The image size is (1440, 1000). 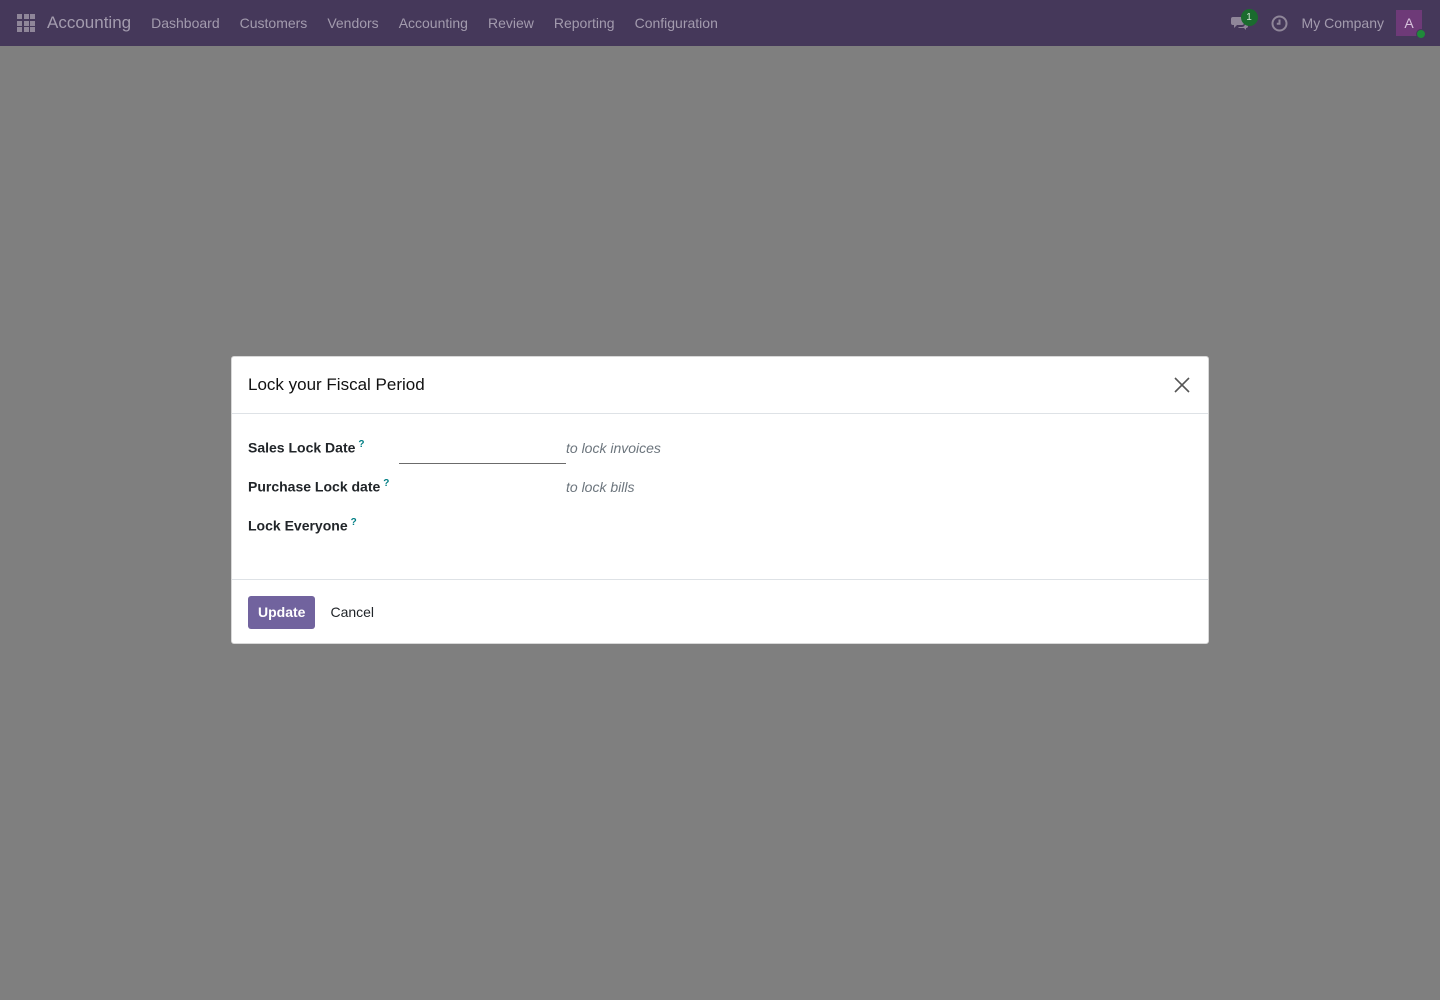 I want to click on lock-everyone-input, so click(x=482, y=527).